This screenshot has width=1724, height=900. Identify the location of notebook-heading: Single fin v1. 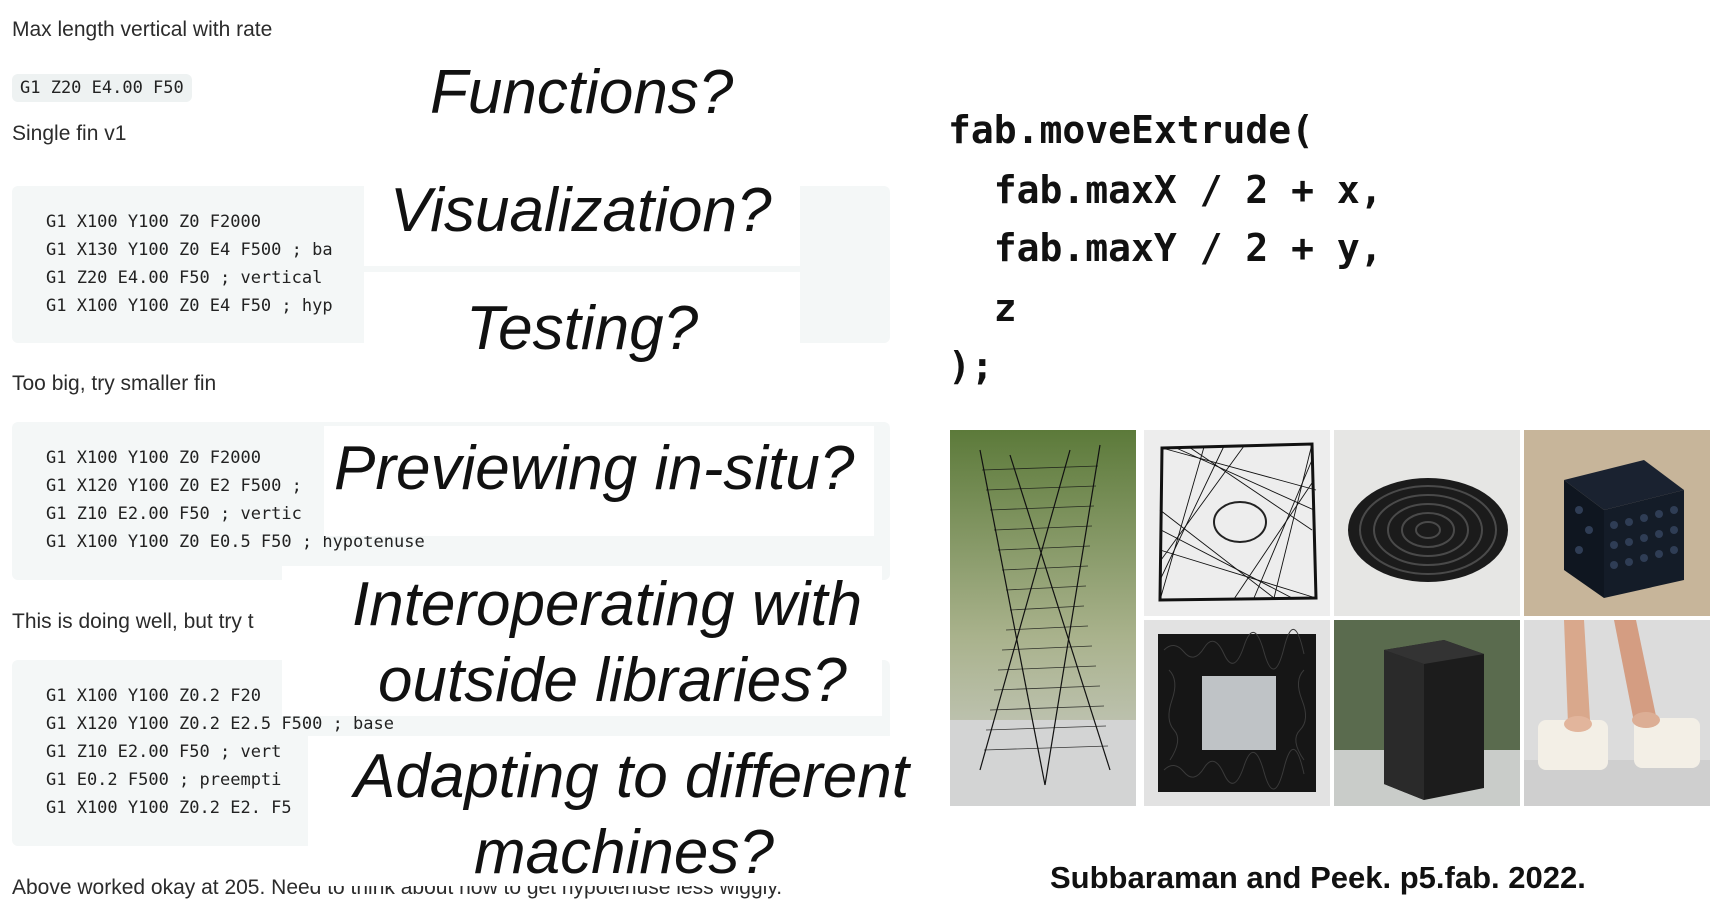
(69, 133).